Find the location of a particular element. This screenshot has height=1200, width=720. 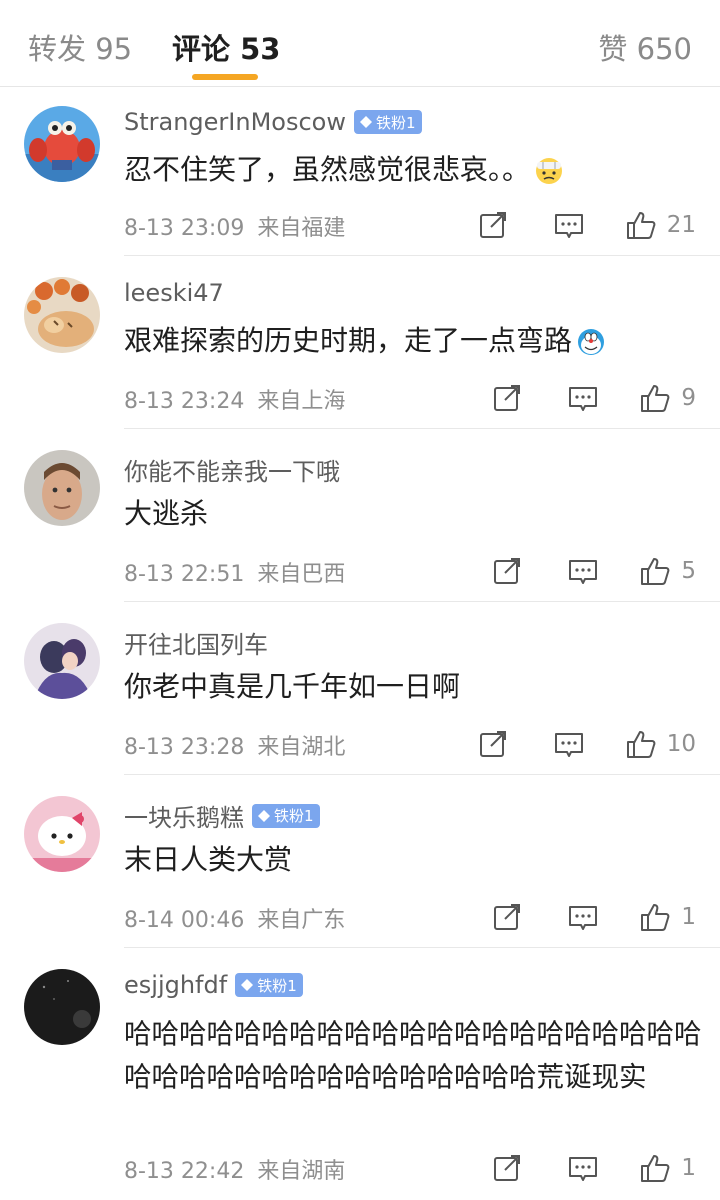

like-count: 5 is located at coordinates (688, 571).